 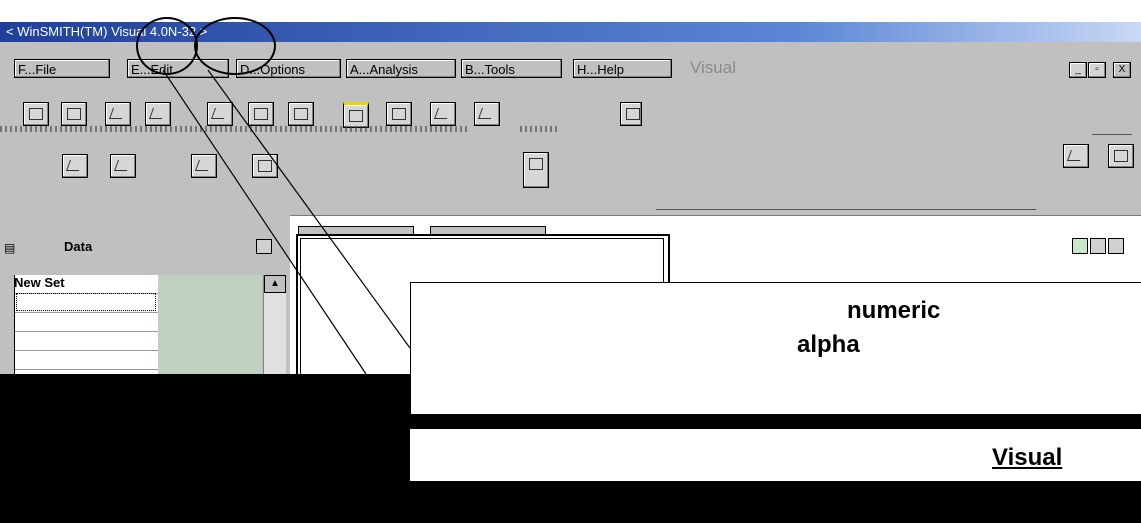 I want to click on pointer-line-version, so click(x=309, y=209).